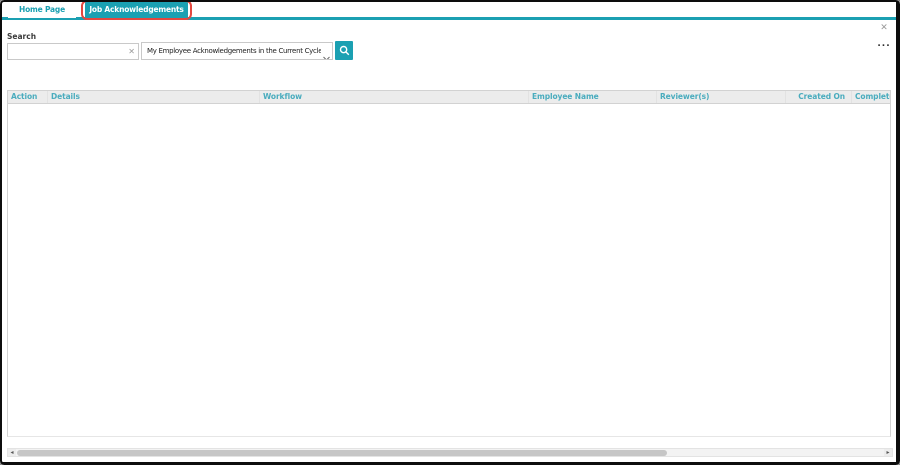  I want to click on search-input-wrap: ✕, so click(73, 51).